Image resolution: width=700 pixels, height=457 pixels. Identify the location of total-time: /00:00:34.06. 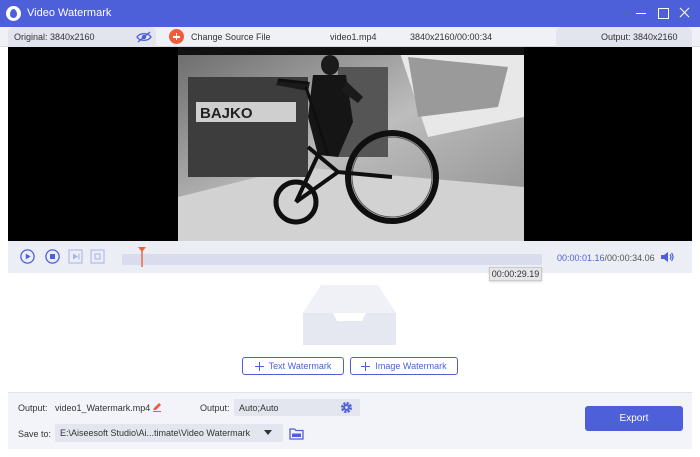
(629, 258).